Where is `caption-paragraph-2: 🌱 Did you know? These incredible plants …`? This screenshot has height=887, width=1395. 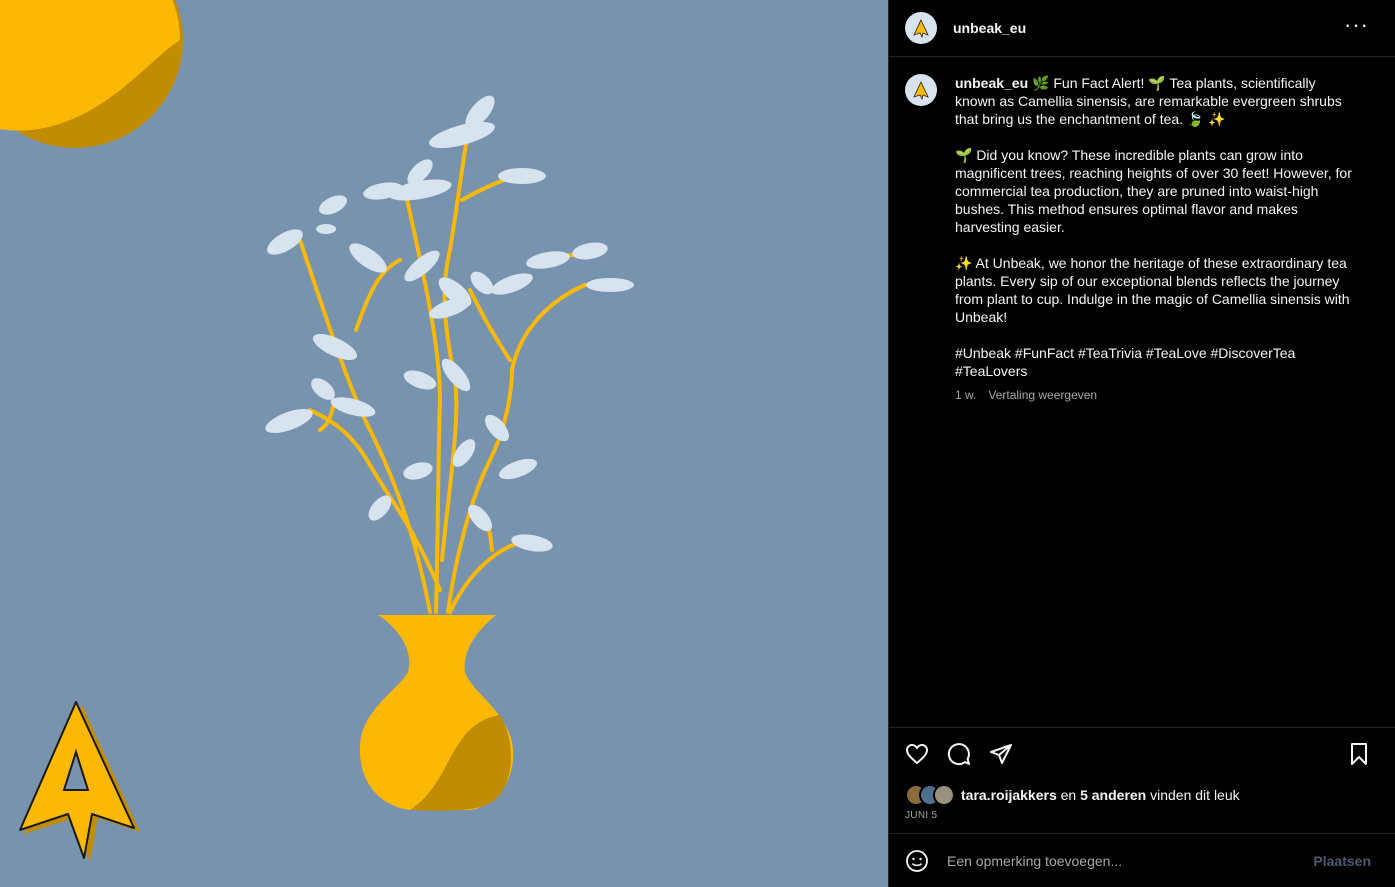
caption-paragraph-2: 🌱 Did you know? These incredible plants … is located at coordinates (1153, 191).